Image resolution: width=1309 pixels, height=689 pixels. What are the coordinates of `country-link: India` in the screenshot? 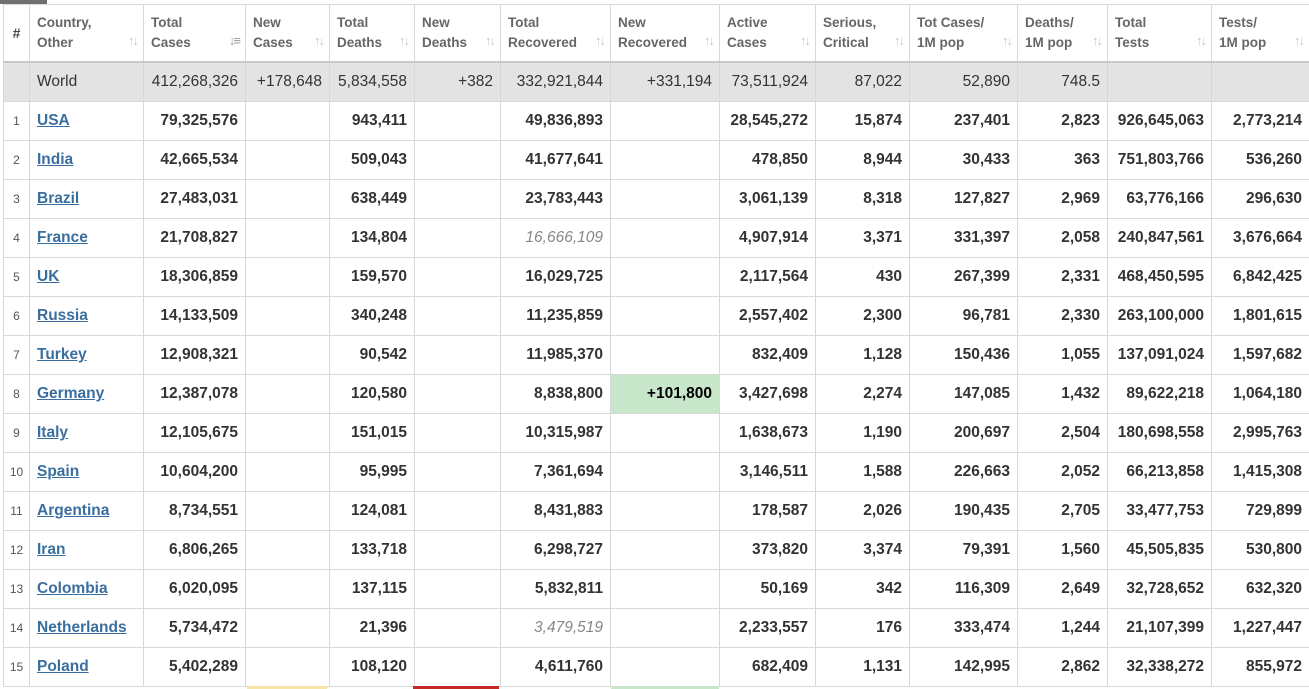 It's located at (55, 159).